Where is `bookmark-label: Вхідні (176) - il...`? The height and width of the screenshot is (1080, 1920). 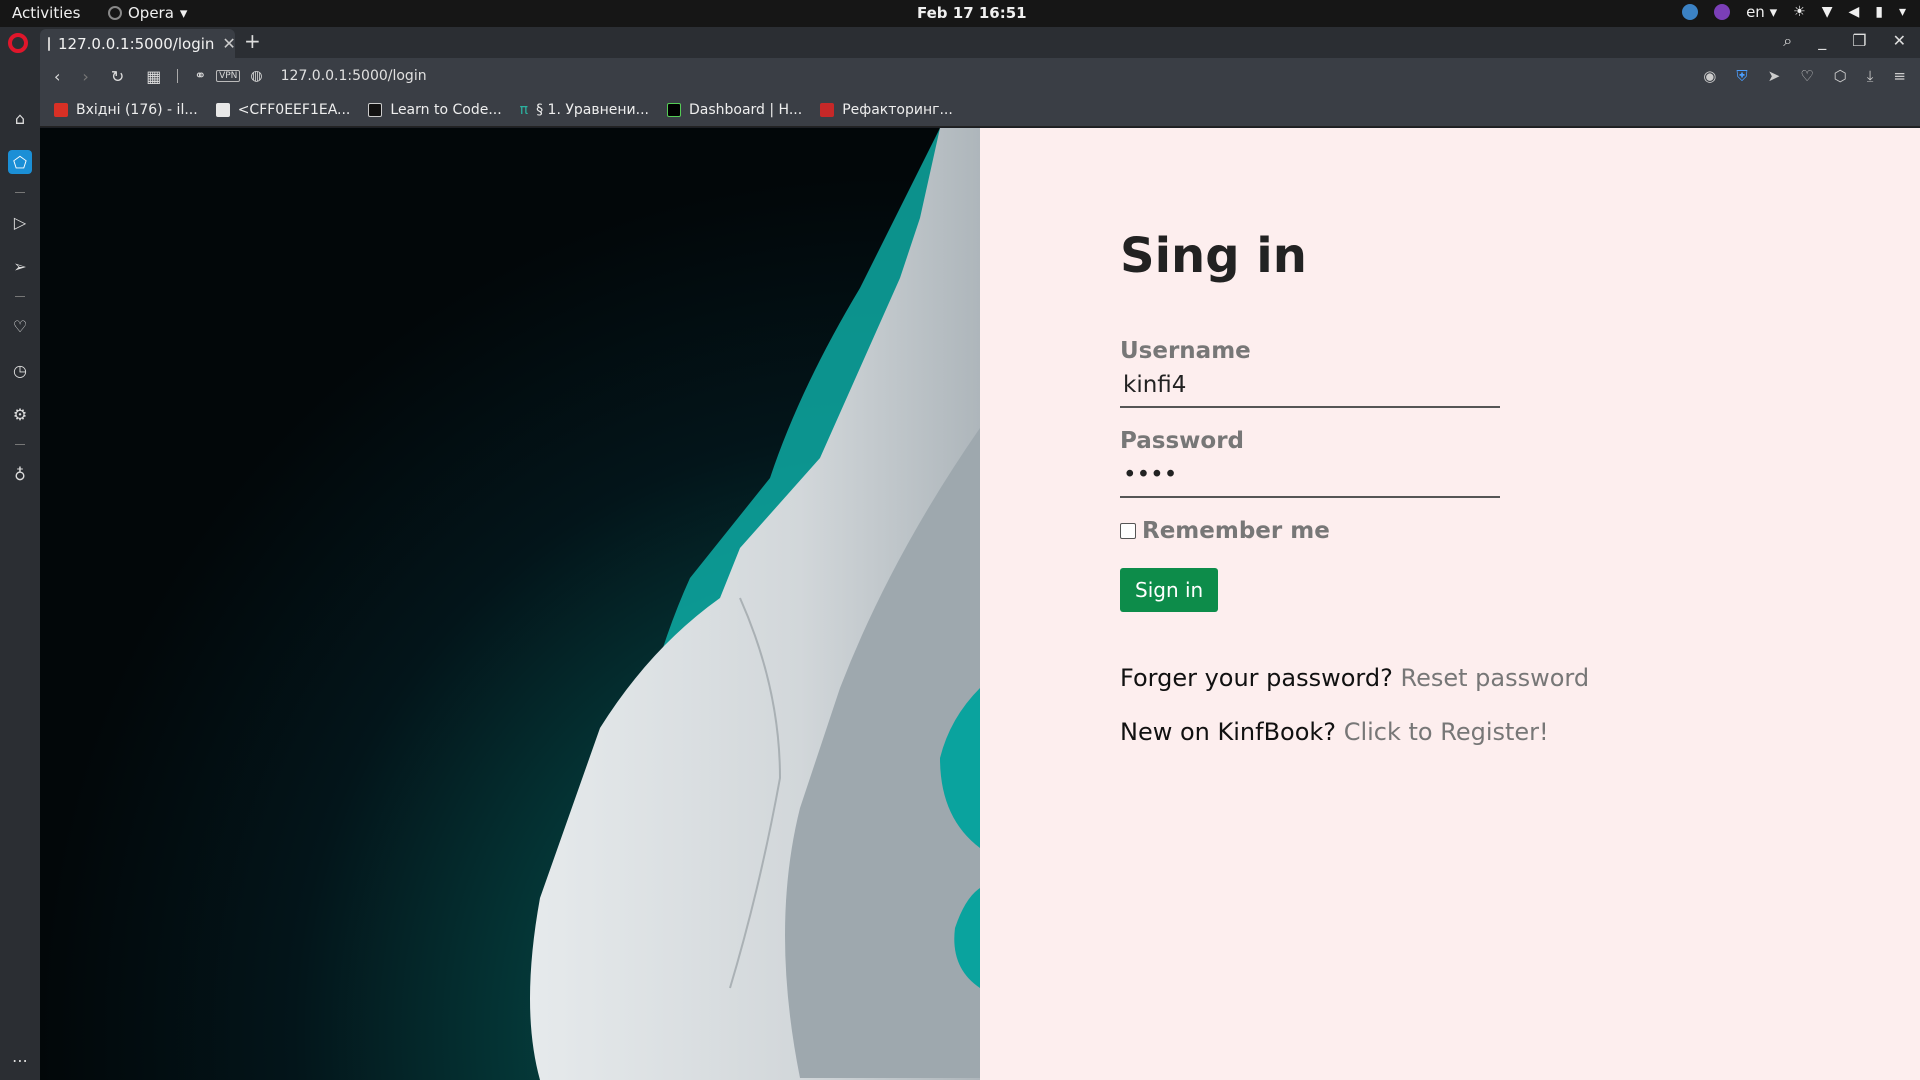
bookmark-label: Вхідні (176) - il... is located at coordinates (137, 110).